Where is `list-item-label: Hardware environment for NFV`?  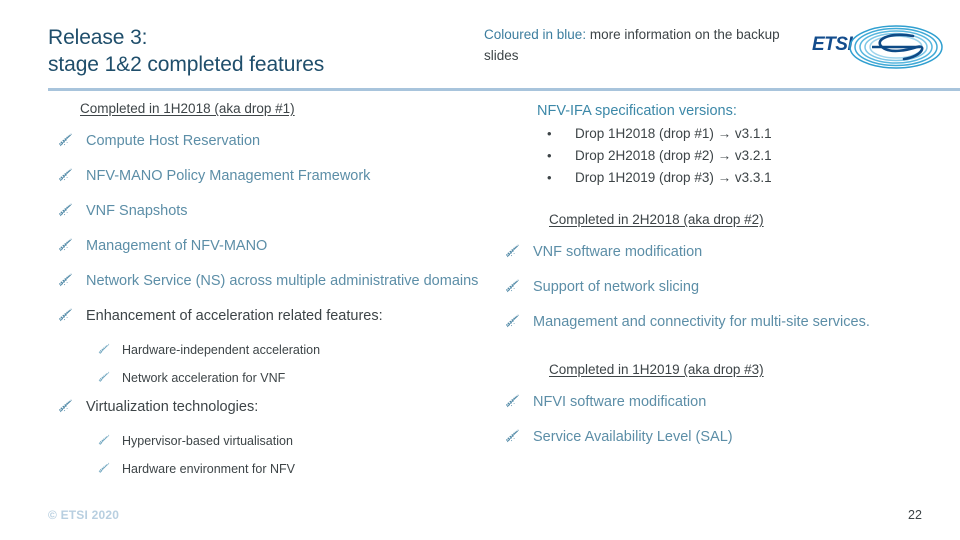 list-item-label: Hardware environment for NFV is located at coordinates (208, 469).